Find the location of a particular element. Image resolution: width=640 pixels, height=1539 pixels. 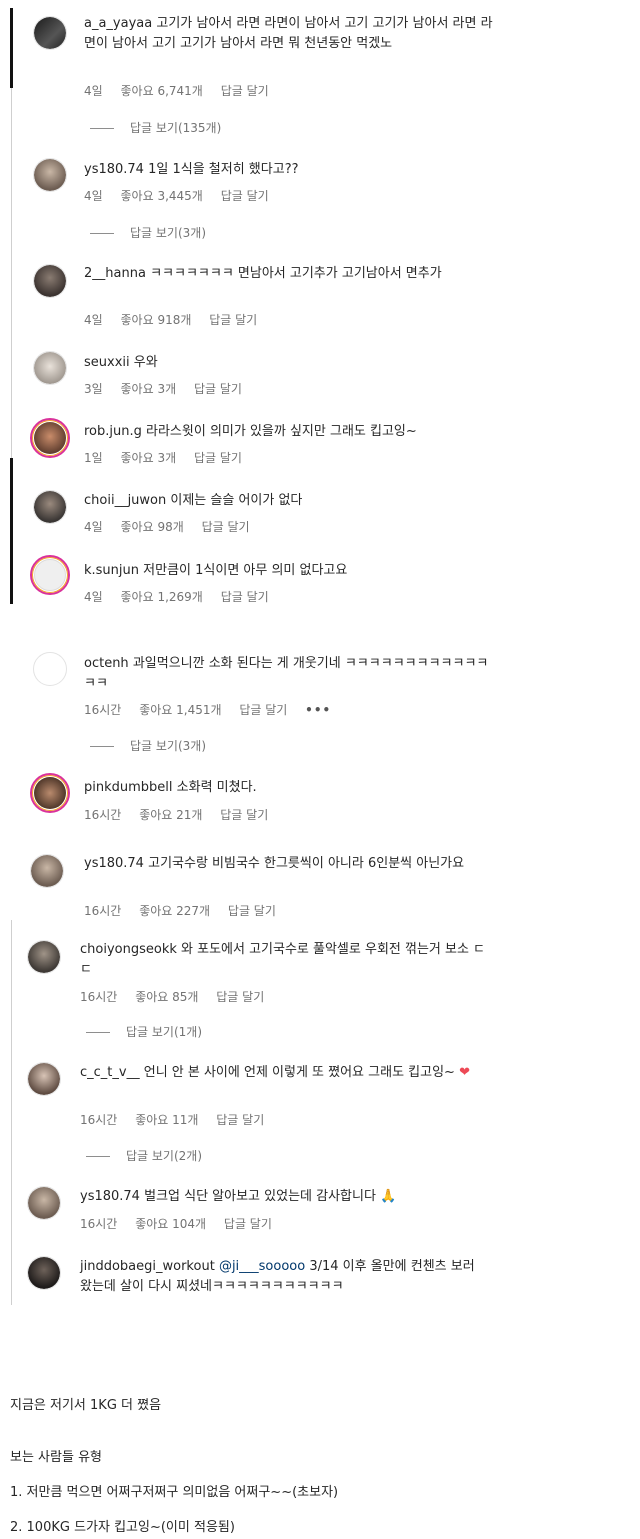

comment-likes: 좋아요 918개 is located at coordinates (156, 320).